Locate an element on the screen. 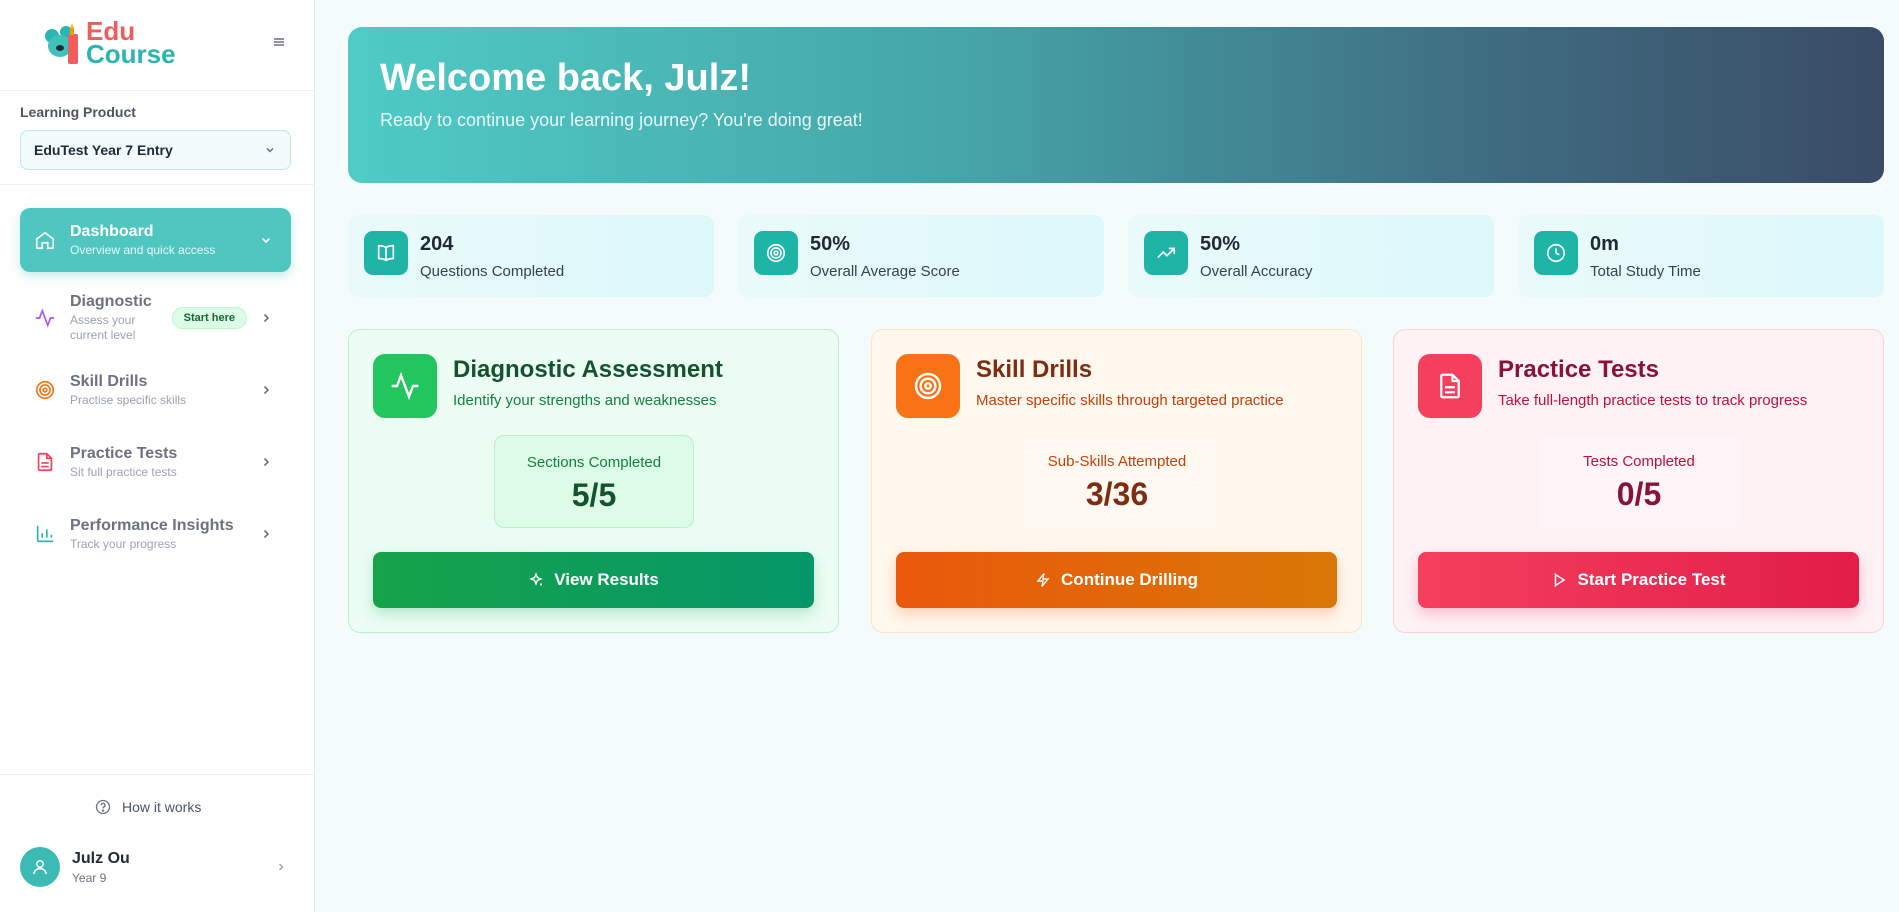  start-practice-test-button: Start Practice Test is located at coordinates (1638, 580).